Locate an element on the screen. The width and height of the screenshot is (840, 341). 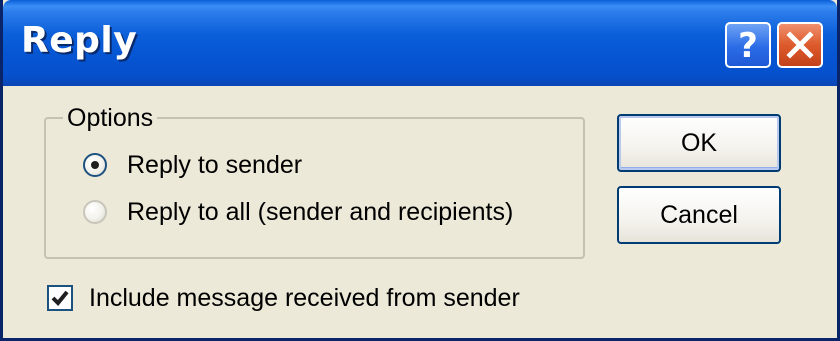
radio-dot is located at coordinates (95, 165).